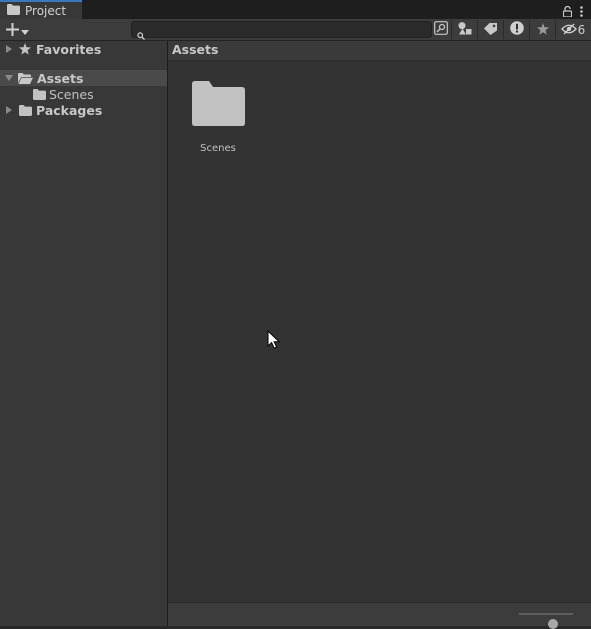 The height and width of the screenshot is (629, 591). I want to click on tag-icon, so click(490, 29).